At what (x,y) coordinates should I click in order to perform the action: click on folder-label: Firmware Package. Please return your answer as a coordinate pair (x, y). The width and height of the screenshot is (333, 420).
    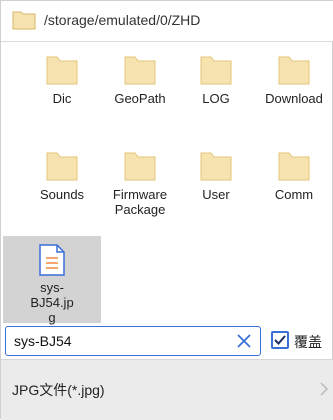
    Looking at the image, I should click on (140, 202).